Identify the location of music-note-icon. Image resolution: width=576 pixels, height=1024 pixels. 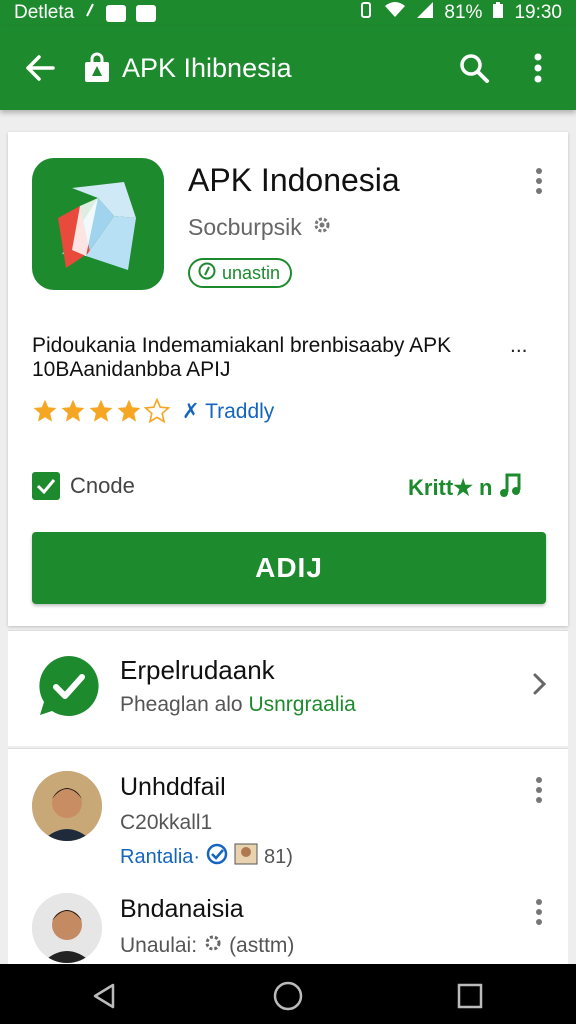
(510, 488).